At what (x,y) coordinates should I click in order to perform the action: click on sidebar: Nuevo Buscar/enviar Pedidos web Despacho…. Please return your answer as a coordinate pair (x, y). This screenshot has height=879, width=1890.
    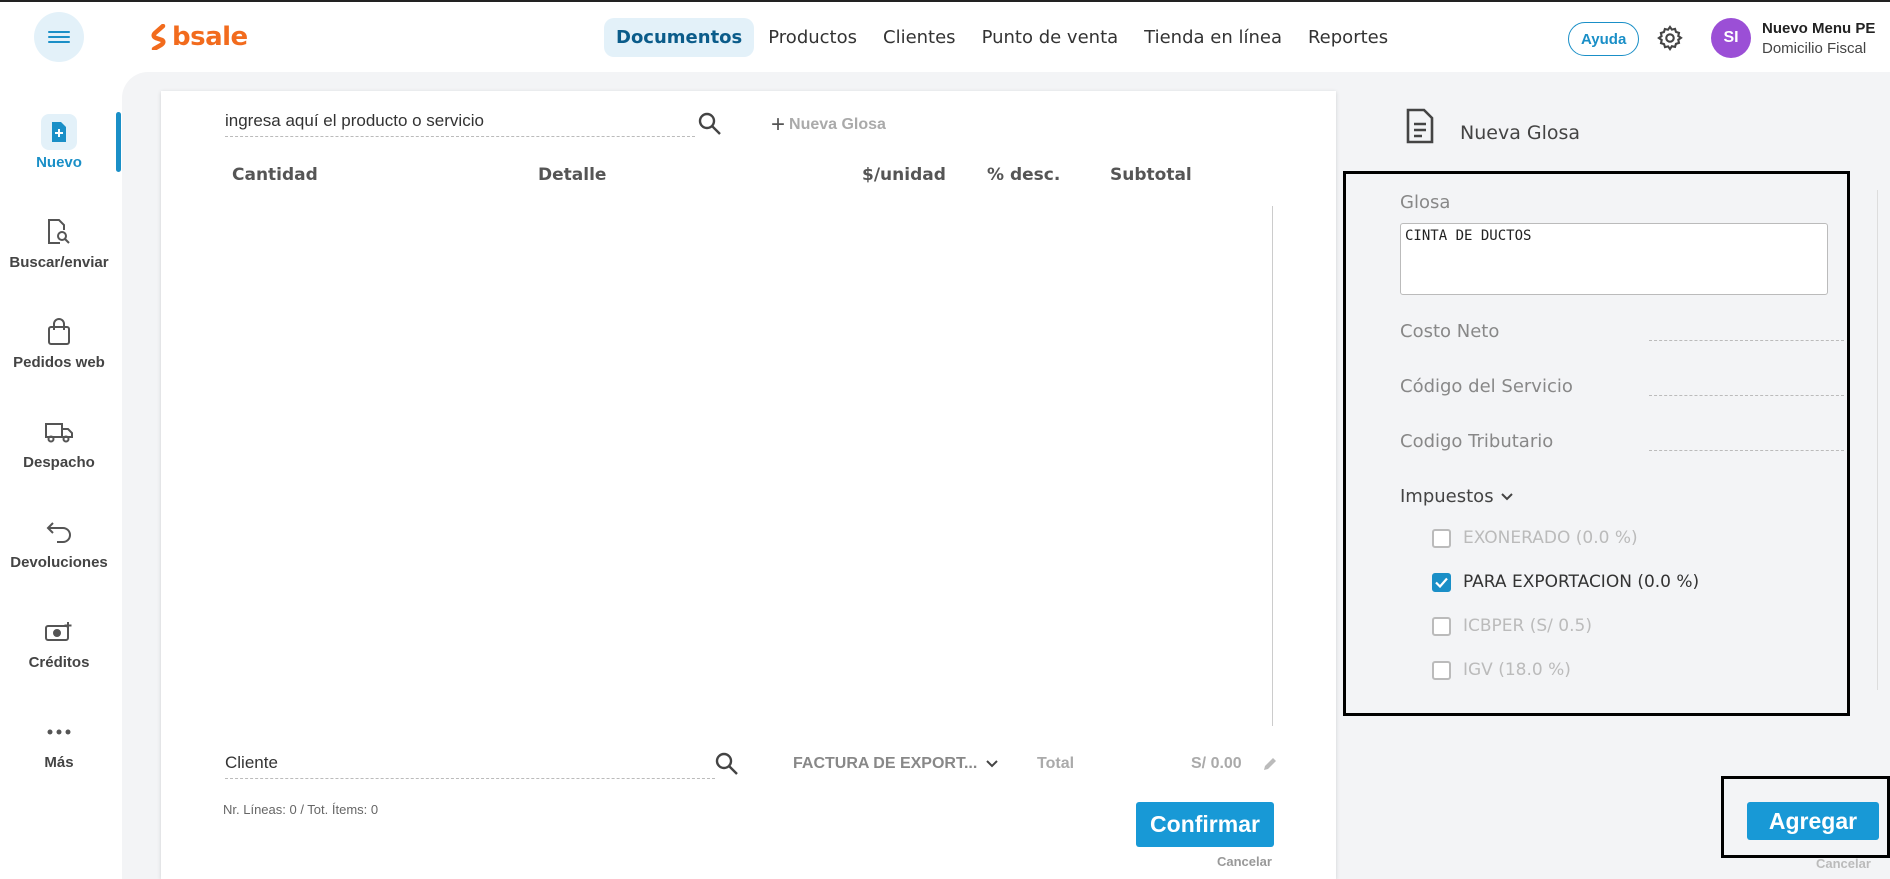
    Looking at the image, I should click on (61, 475).